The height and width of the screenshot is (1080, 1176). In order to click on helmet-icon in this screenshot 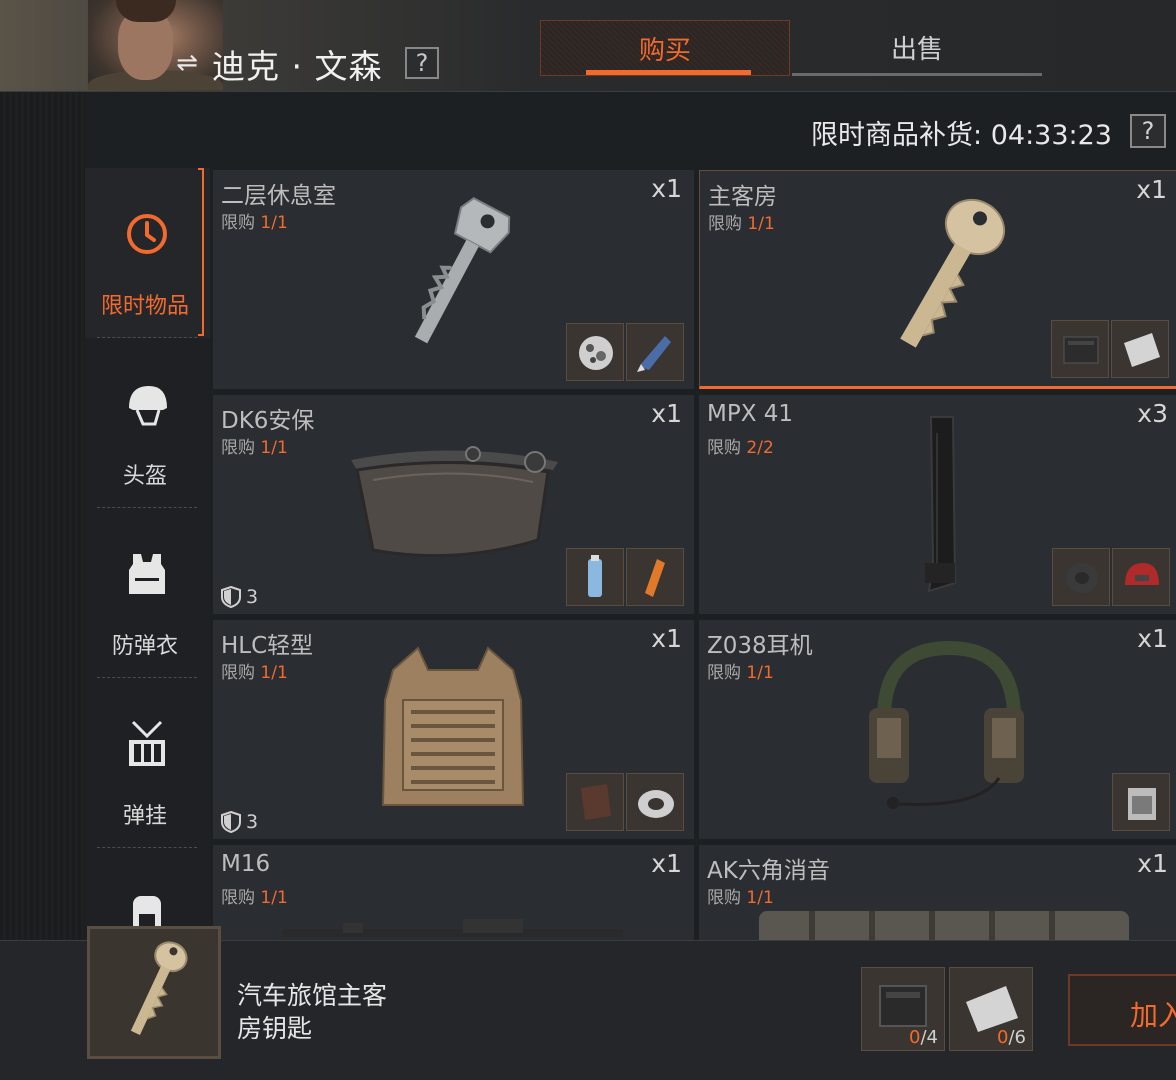, I will do `click(148, 406)`.